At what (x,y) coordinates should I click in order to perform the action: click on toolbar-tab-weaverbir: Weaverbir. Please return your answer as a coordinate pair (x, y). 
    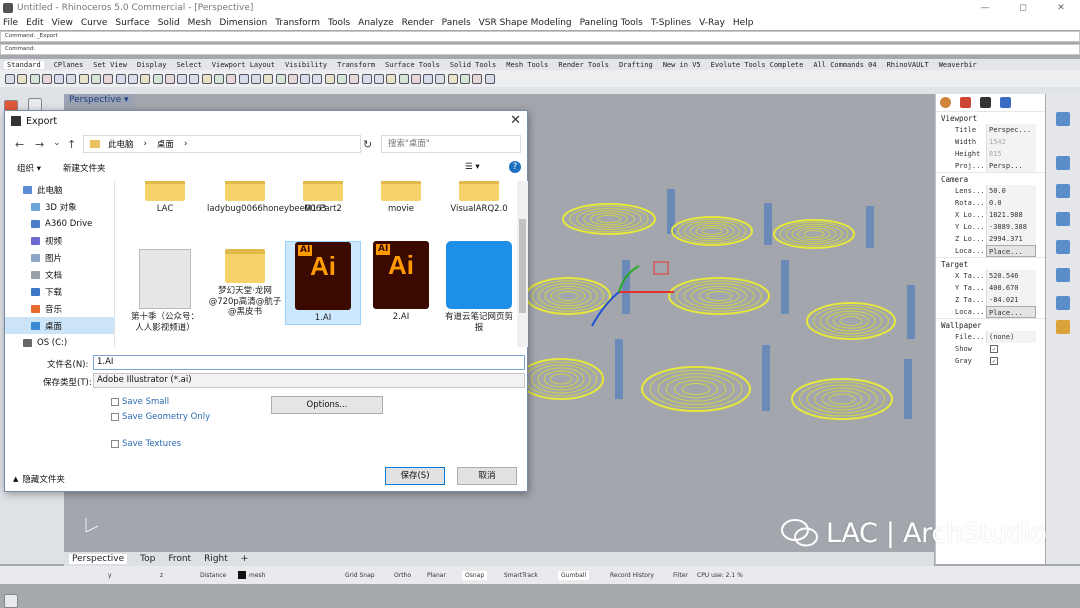
    Looking at the image, I should click on (958, 65).